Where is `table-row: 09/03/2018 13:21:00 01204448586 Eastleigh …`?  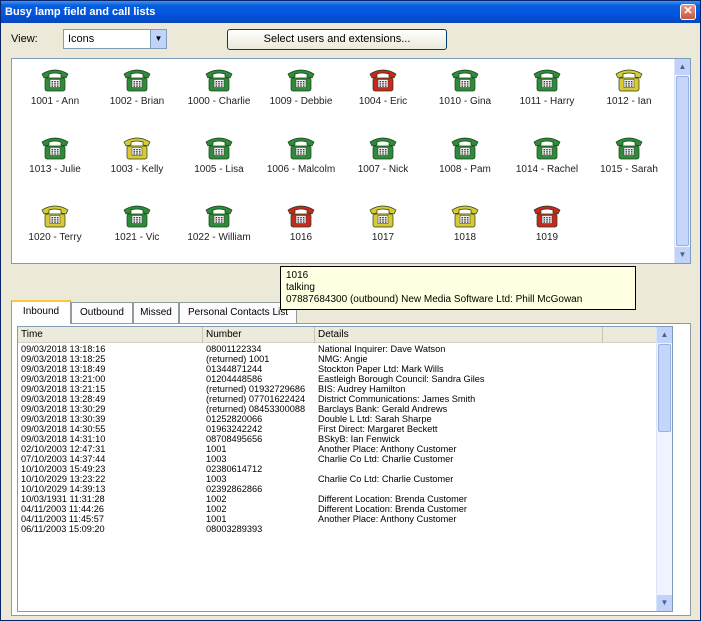 table-row: 09/03/2018 13:21:00 01204448586 Eastleigh … is located at coordinates (345, 379).